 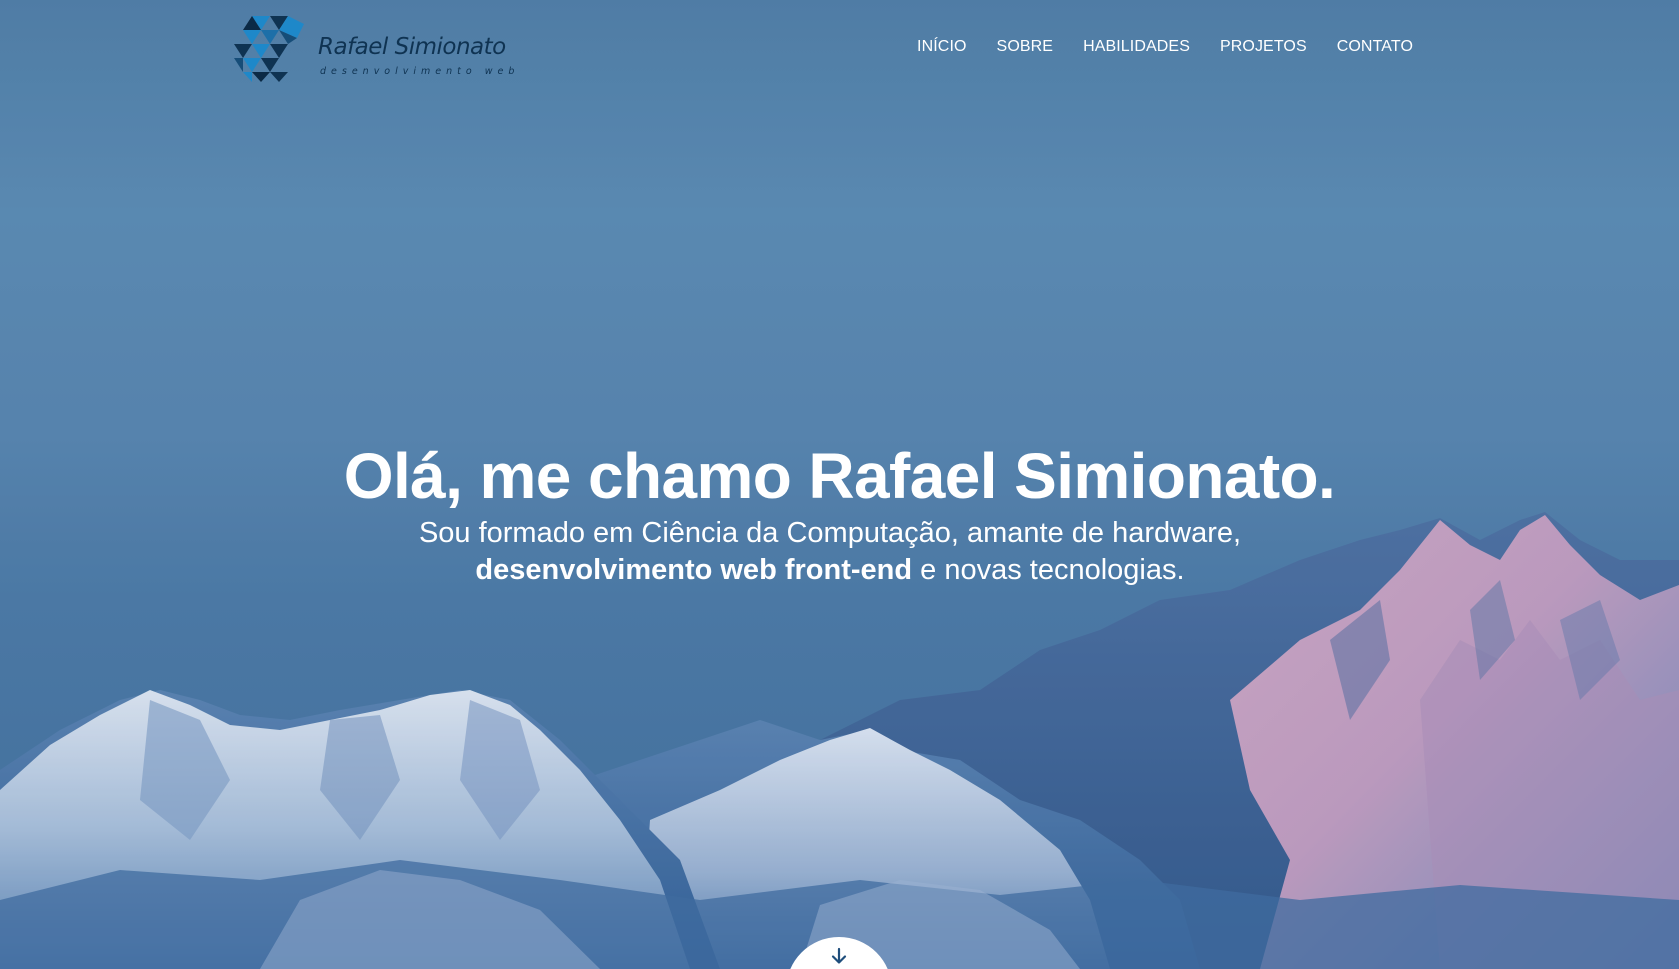 I want to click on nav-item-contato: CONTATO, so click(x=1375, y=47).